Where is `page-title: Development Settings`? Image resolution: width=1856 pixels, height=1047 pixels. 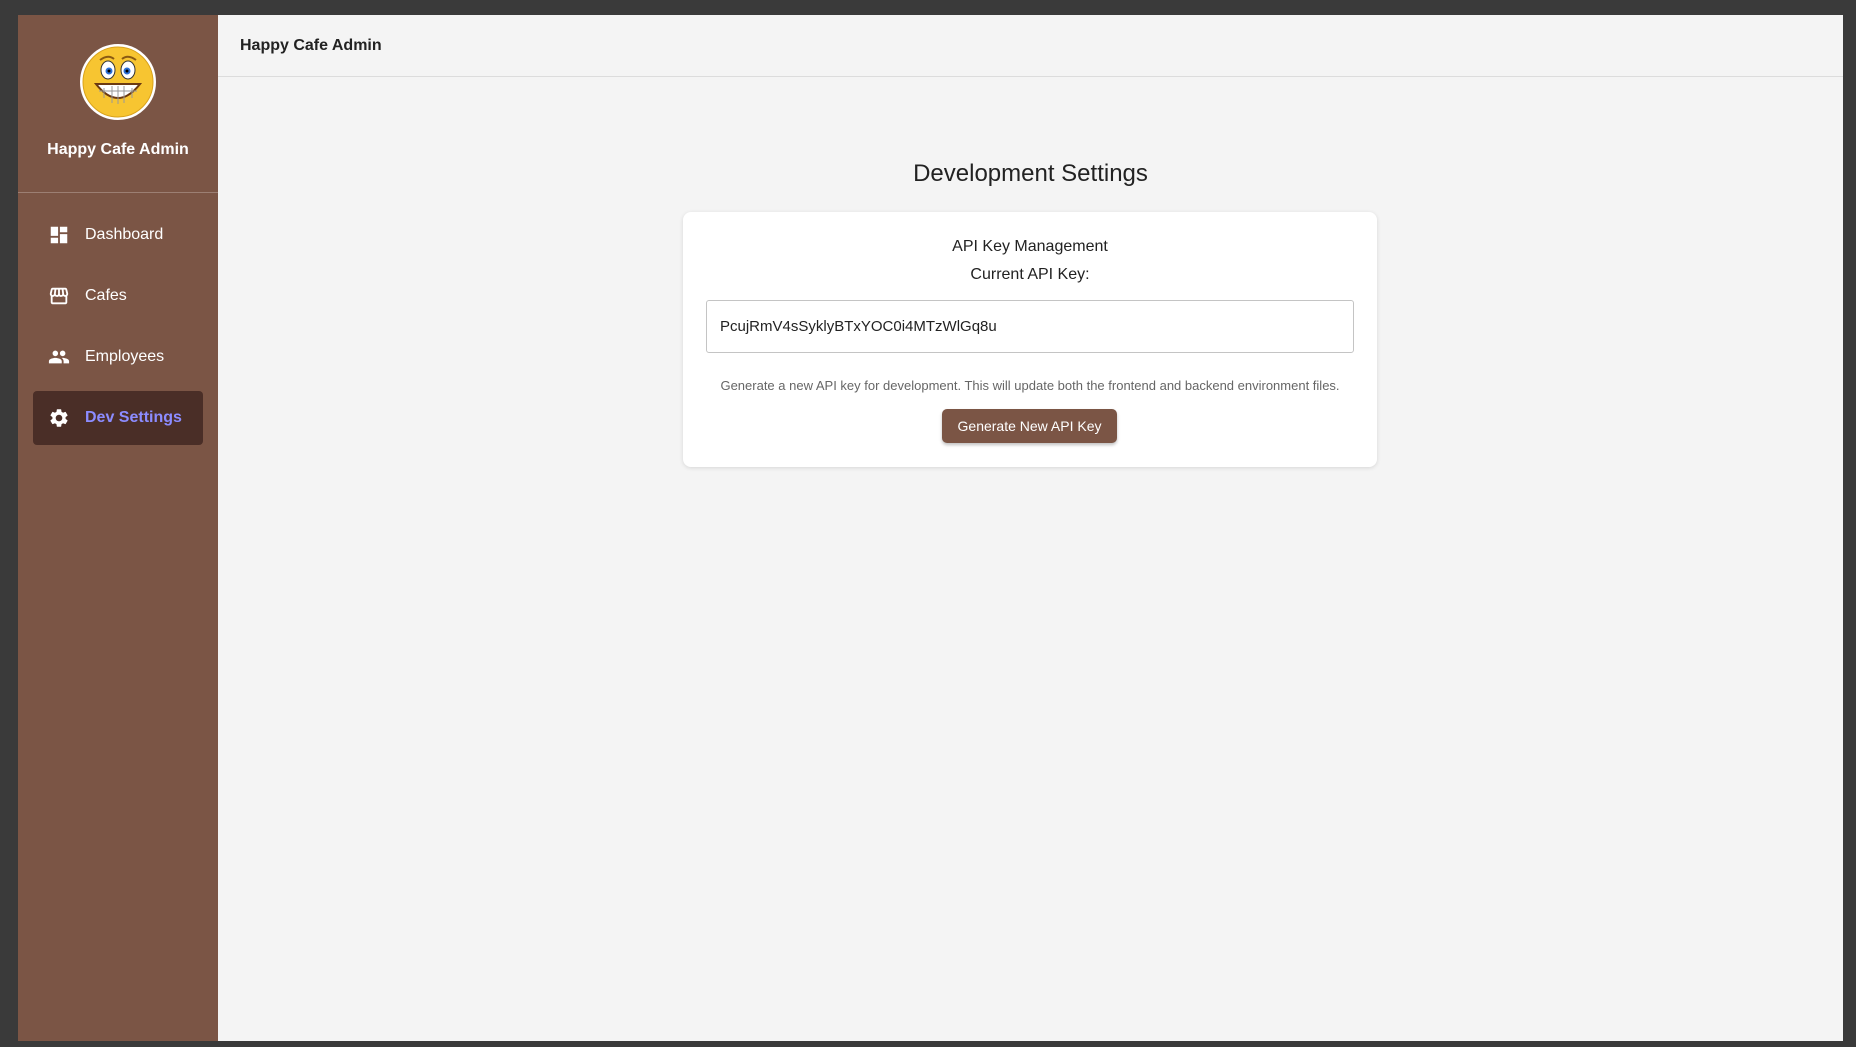 page-title: Development Settings is located at coordinates (1030, 173).